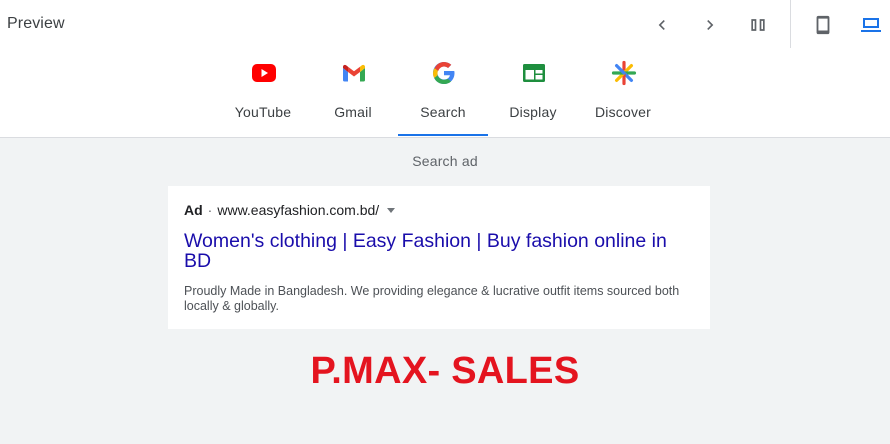 The width and height of the screenshot is (890, 444). What do you see at coordinates (264, 73) in the screenshot?
I see `youtube-icon` at bounding box center [264, 73].